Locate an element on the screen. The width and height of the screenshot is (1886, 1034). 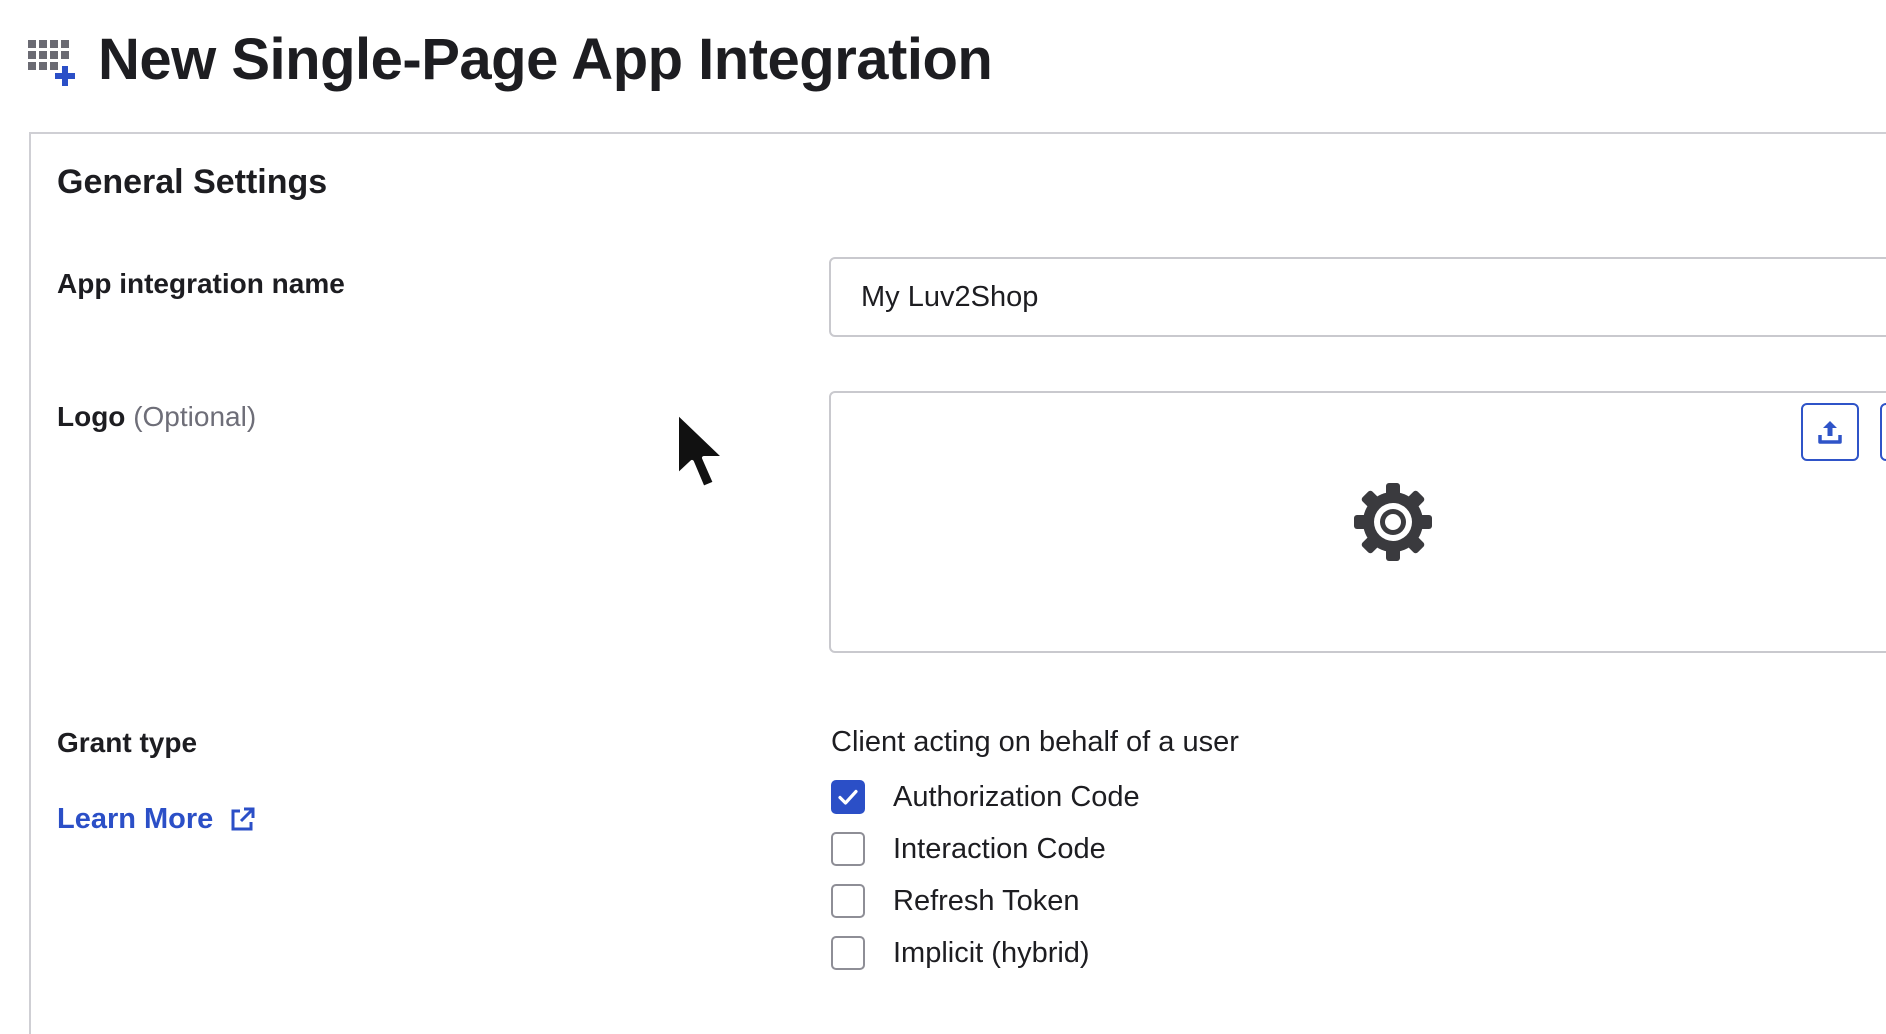
upload-logo-button is located at coordinates (1830, 432).